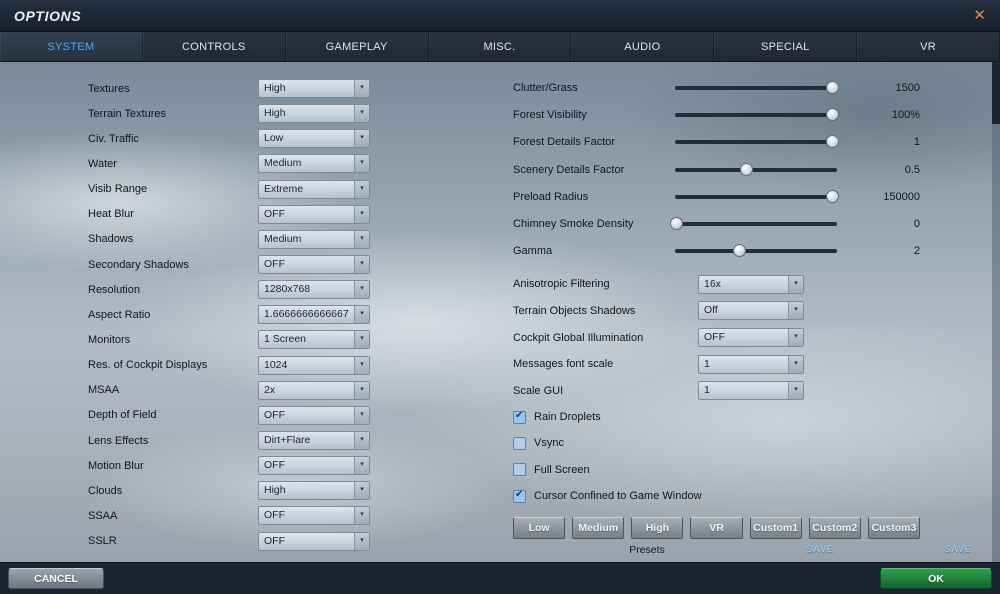 Image resolution: width=1000 pixels, height=594 pixels. Describe the element at coordinates (751, 284) in the screenshot. I see `dropdown-anisotropic-filtering: 16x ▾` at that location.